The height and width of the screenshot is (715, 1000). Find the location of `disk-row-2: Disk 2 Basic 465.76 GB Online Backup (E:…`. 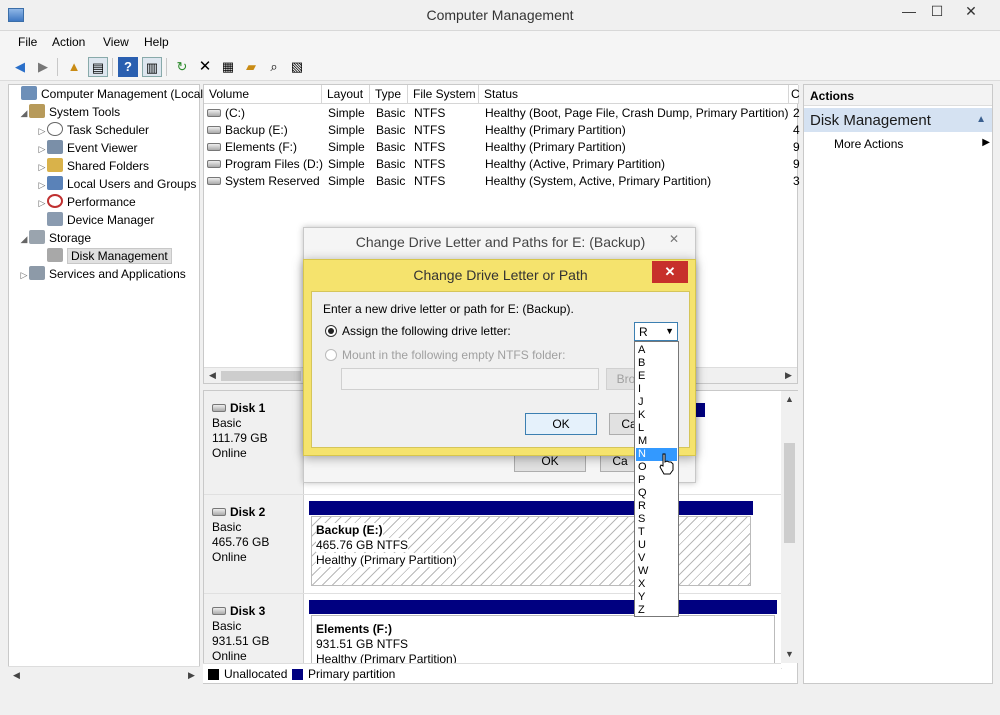

disk-row-2: Disk 2 Basic 465.76 GB Online Backup (E:… is located at coordinates (493, 544).